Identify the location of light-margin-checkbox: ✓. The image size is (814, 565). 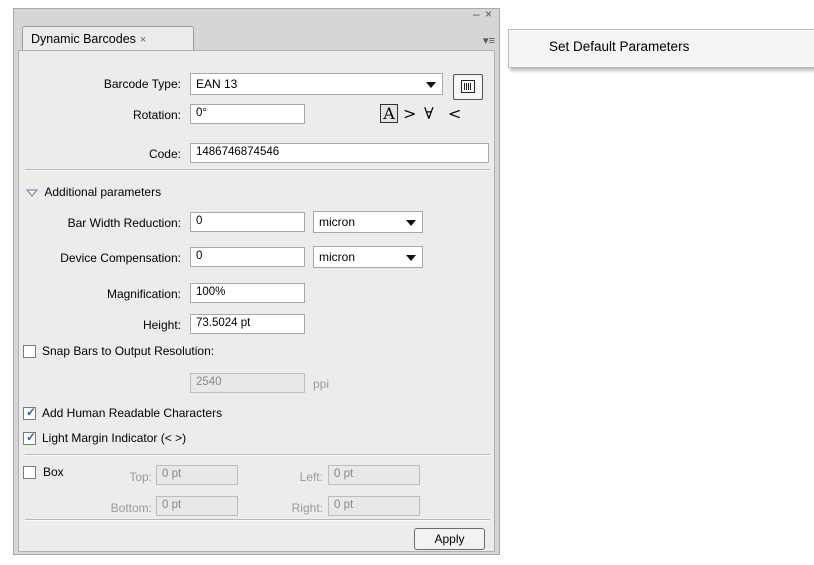
(30, 437).